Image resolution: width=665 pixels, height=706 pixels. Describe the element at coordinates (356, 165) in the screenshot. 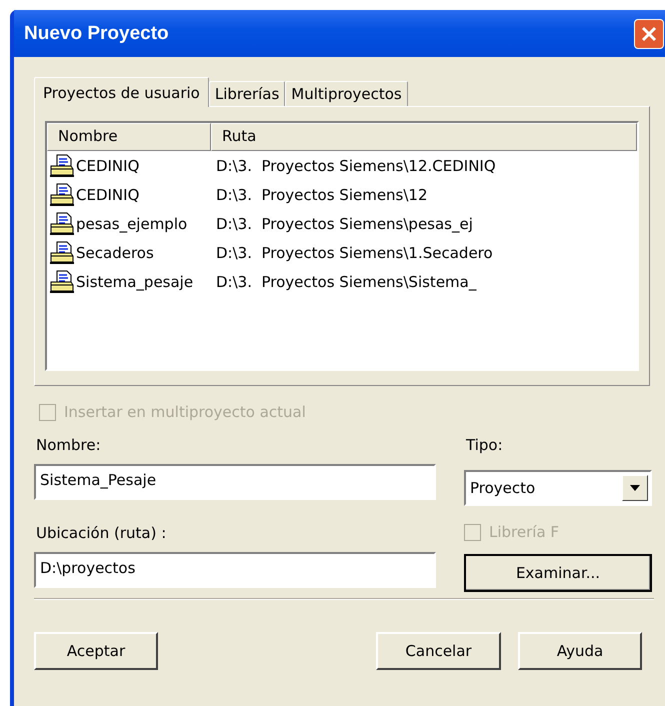

I see `project-path: D:\3. Proyectos Siemens\12.CEDINIQ` at that location.